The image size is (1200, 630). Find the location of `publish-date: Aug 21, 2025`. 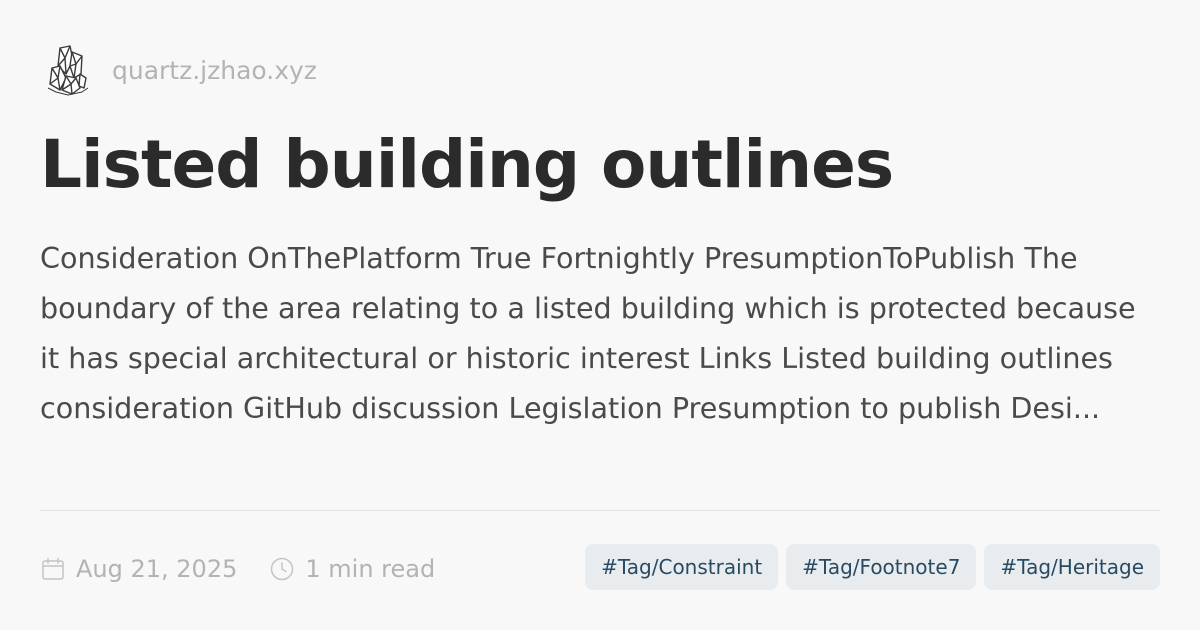

publish-date: Aug 21, 2025 is located at coordinates (138, 569).